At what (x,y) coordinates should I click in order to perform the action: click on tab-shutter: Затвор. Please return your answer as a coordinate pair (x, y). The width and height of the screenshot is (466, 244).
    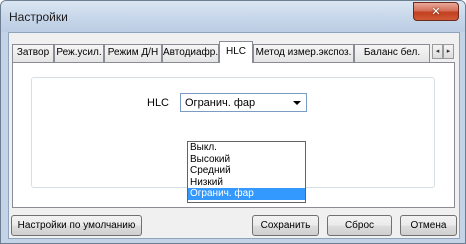
    Looking at the image, I should click on (33, 53).